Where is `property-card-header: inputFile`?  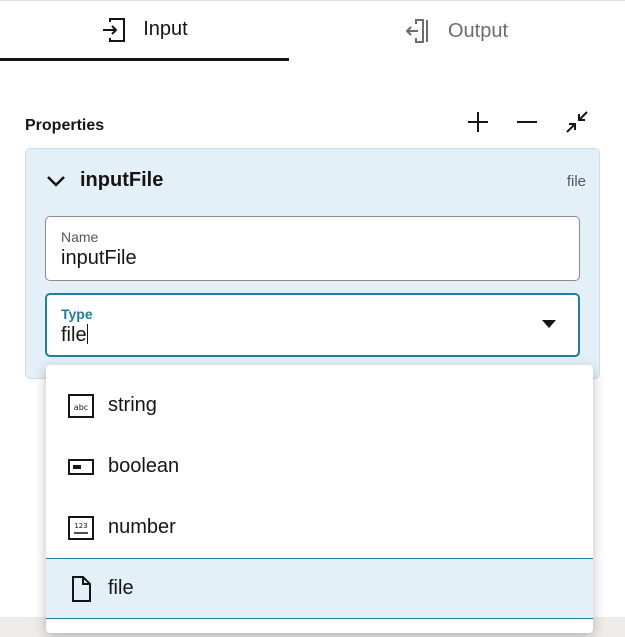 property-card-header: inputFile is located at coordinates (104, 180).